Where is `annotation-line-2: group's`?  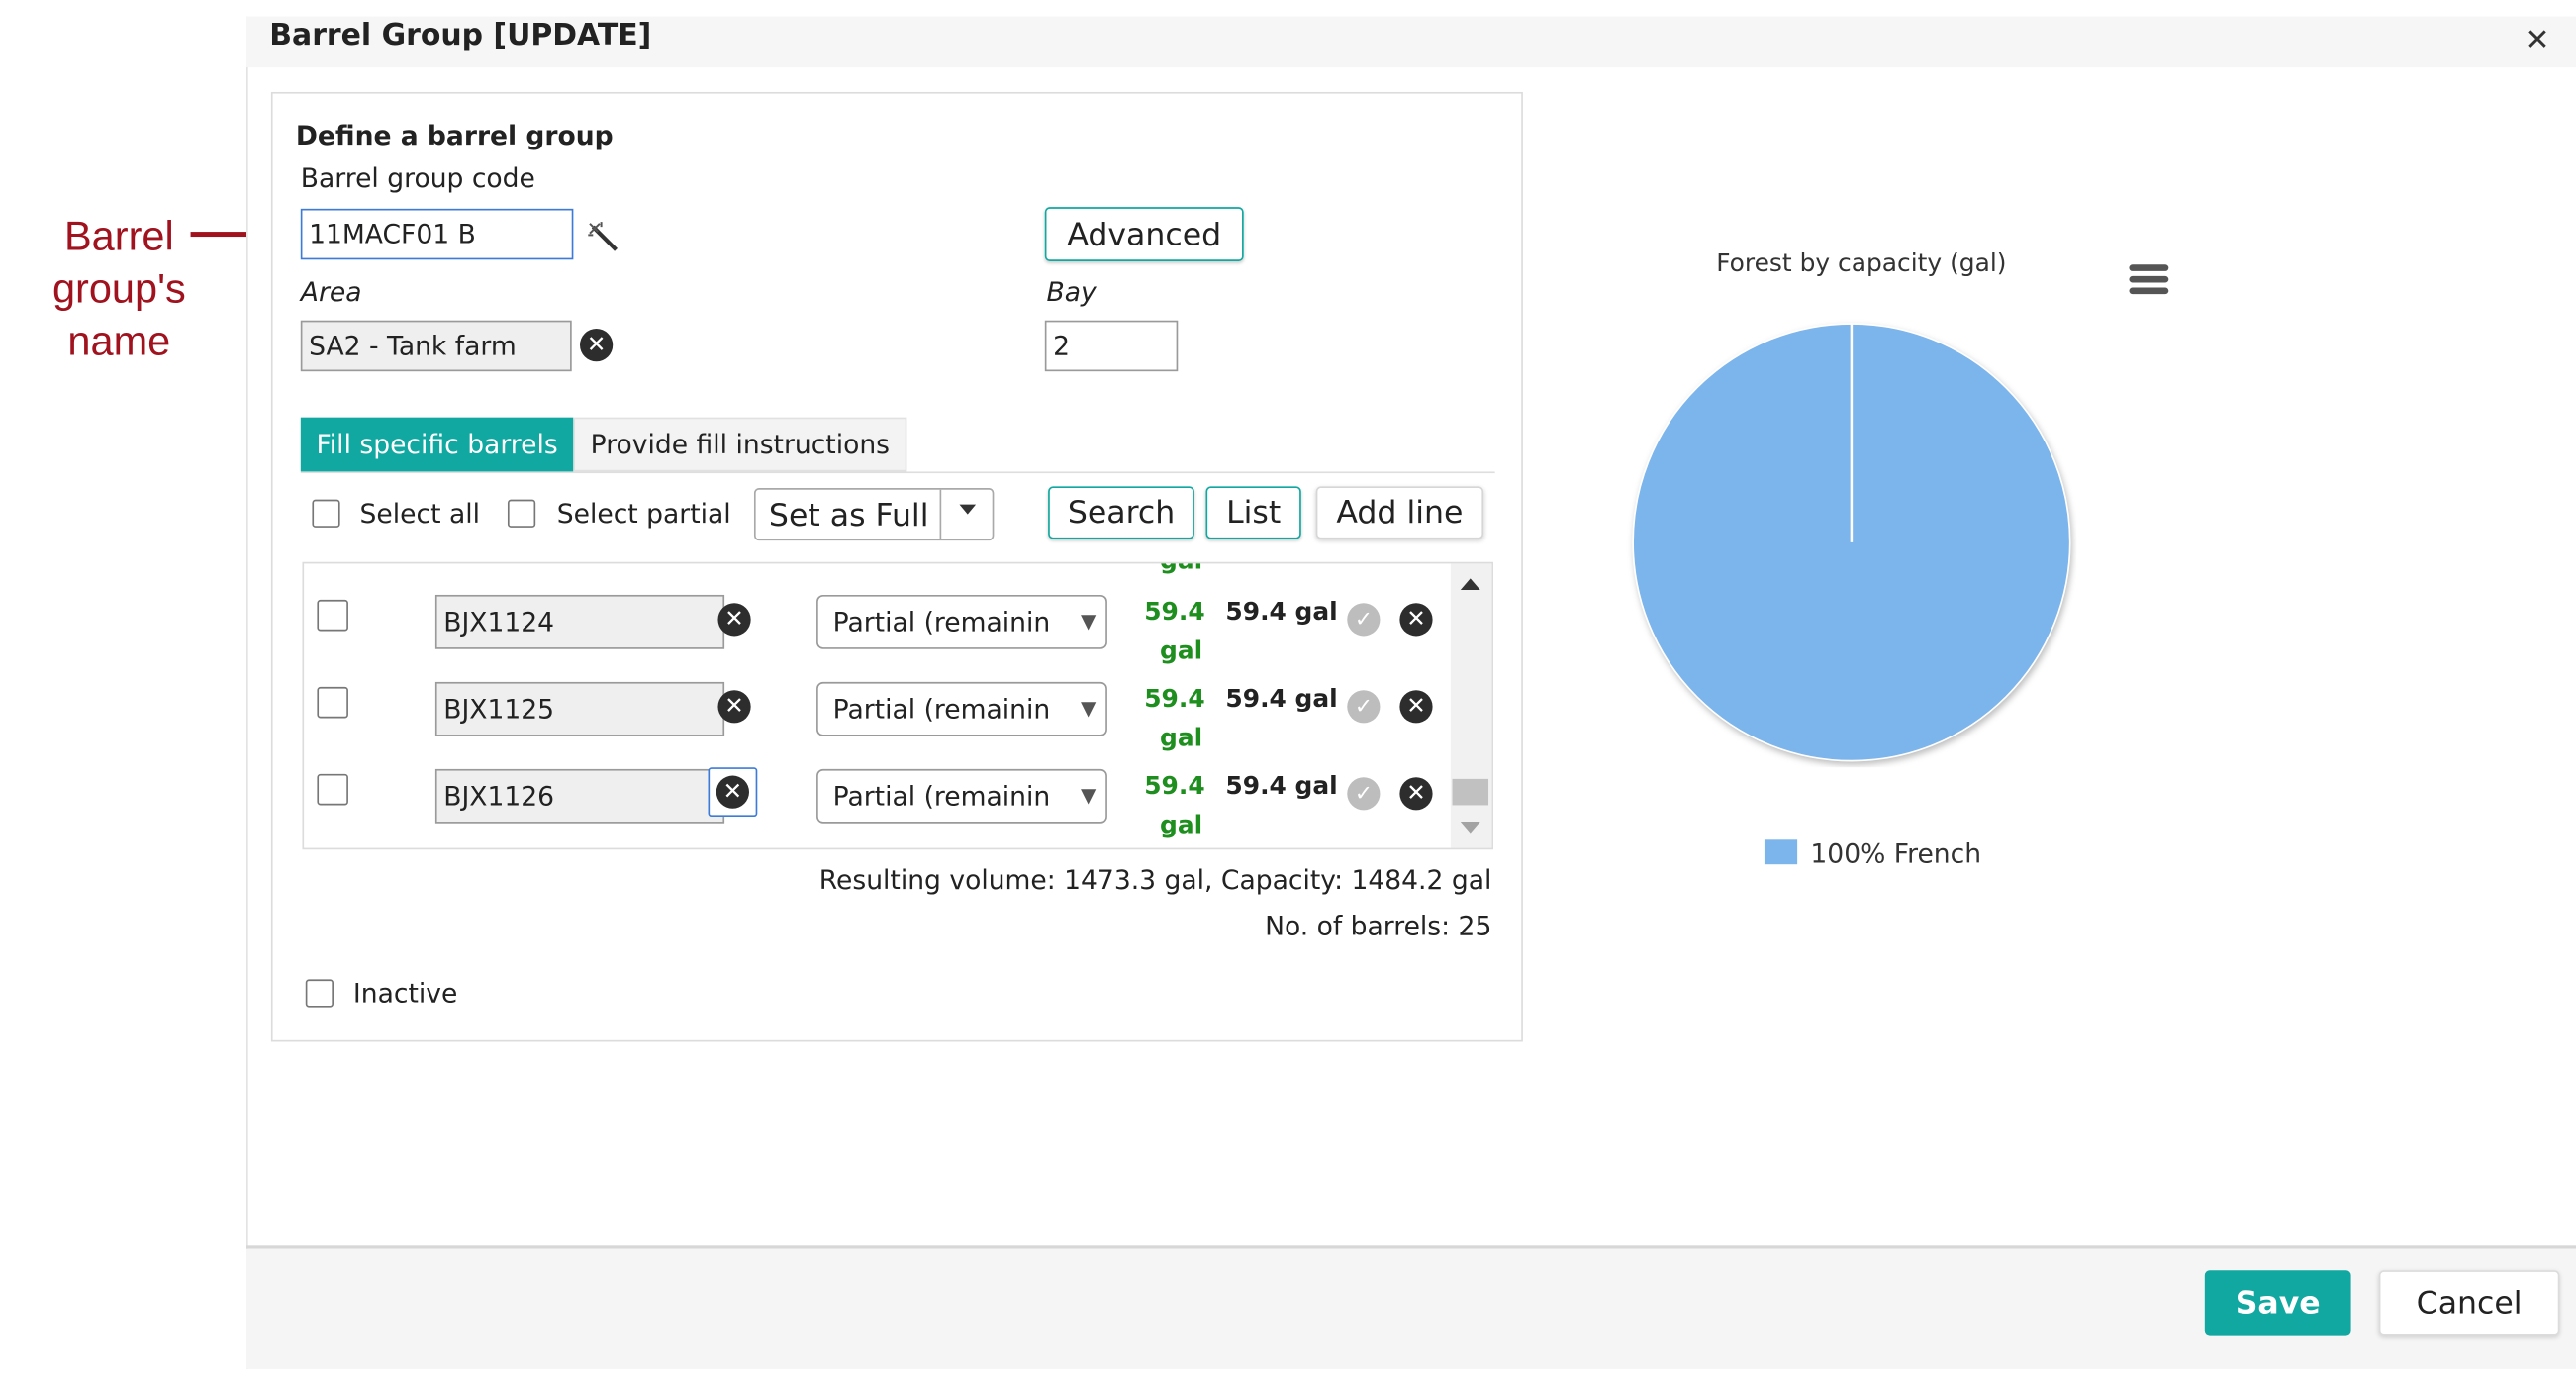
annotation-line-2: group's is located at coordinates (118, 289).